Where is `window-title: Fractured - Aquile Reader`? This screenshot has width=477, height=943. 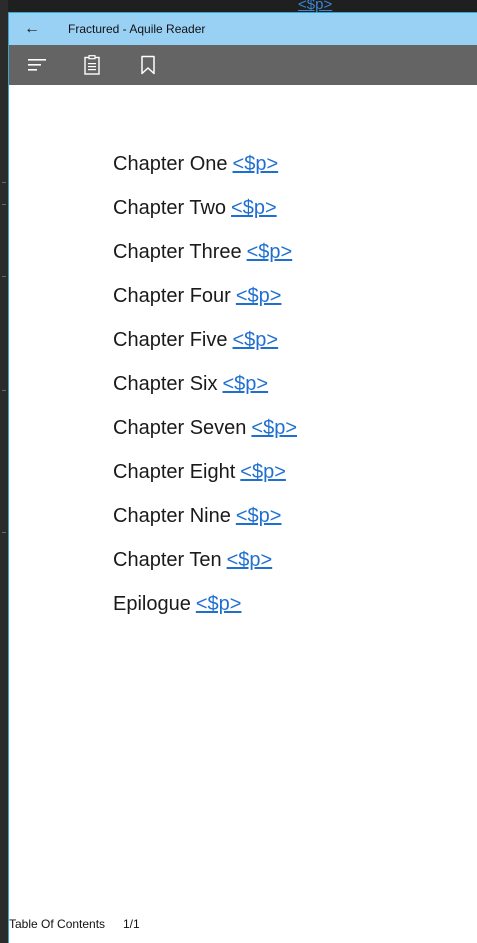 window-title: Fractured - Aquile Reader is located at coordinates (137, 29).